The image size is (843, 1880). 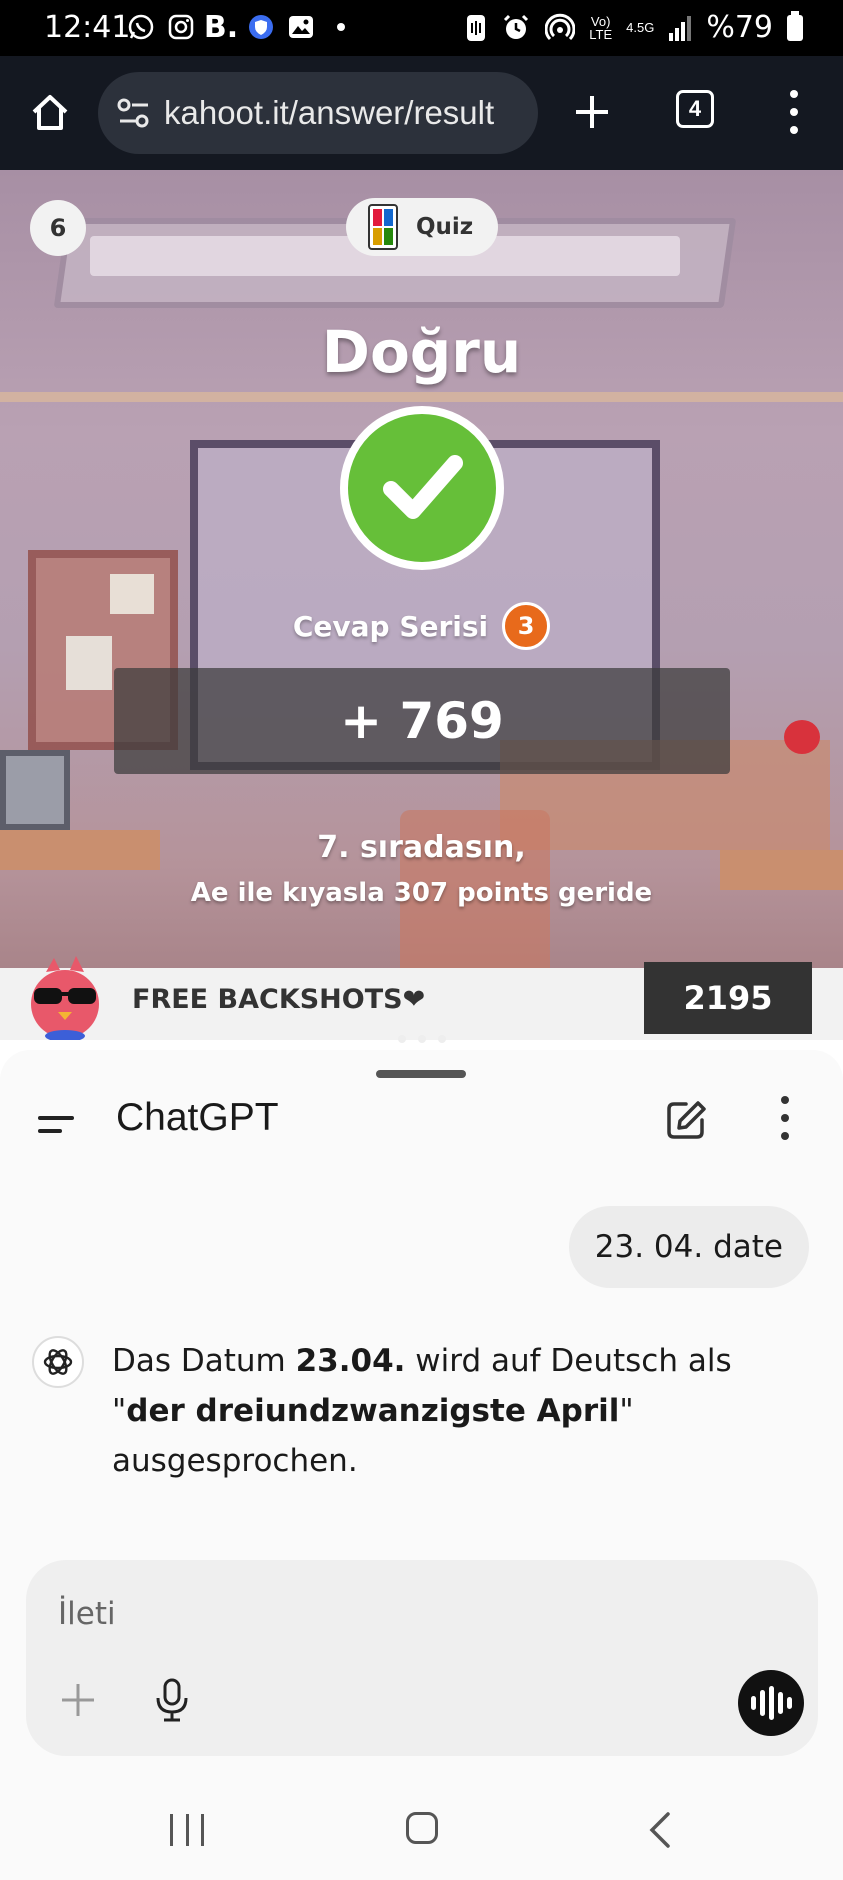 I want to click on shield-icon, so click(x=261, y=27).